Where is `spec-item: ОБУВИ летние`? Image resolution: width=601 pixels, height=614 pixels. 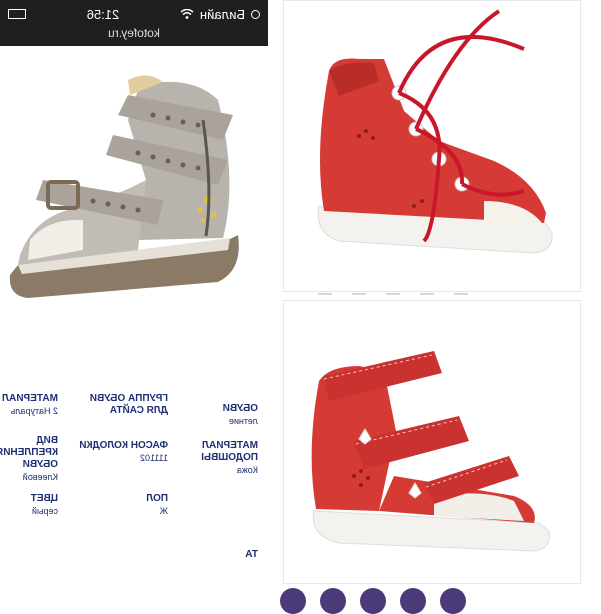 spec-item: ОБУВИ летние is located at coordinates (240, 414).